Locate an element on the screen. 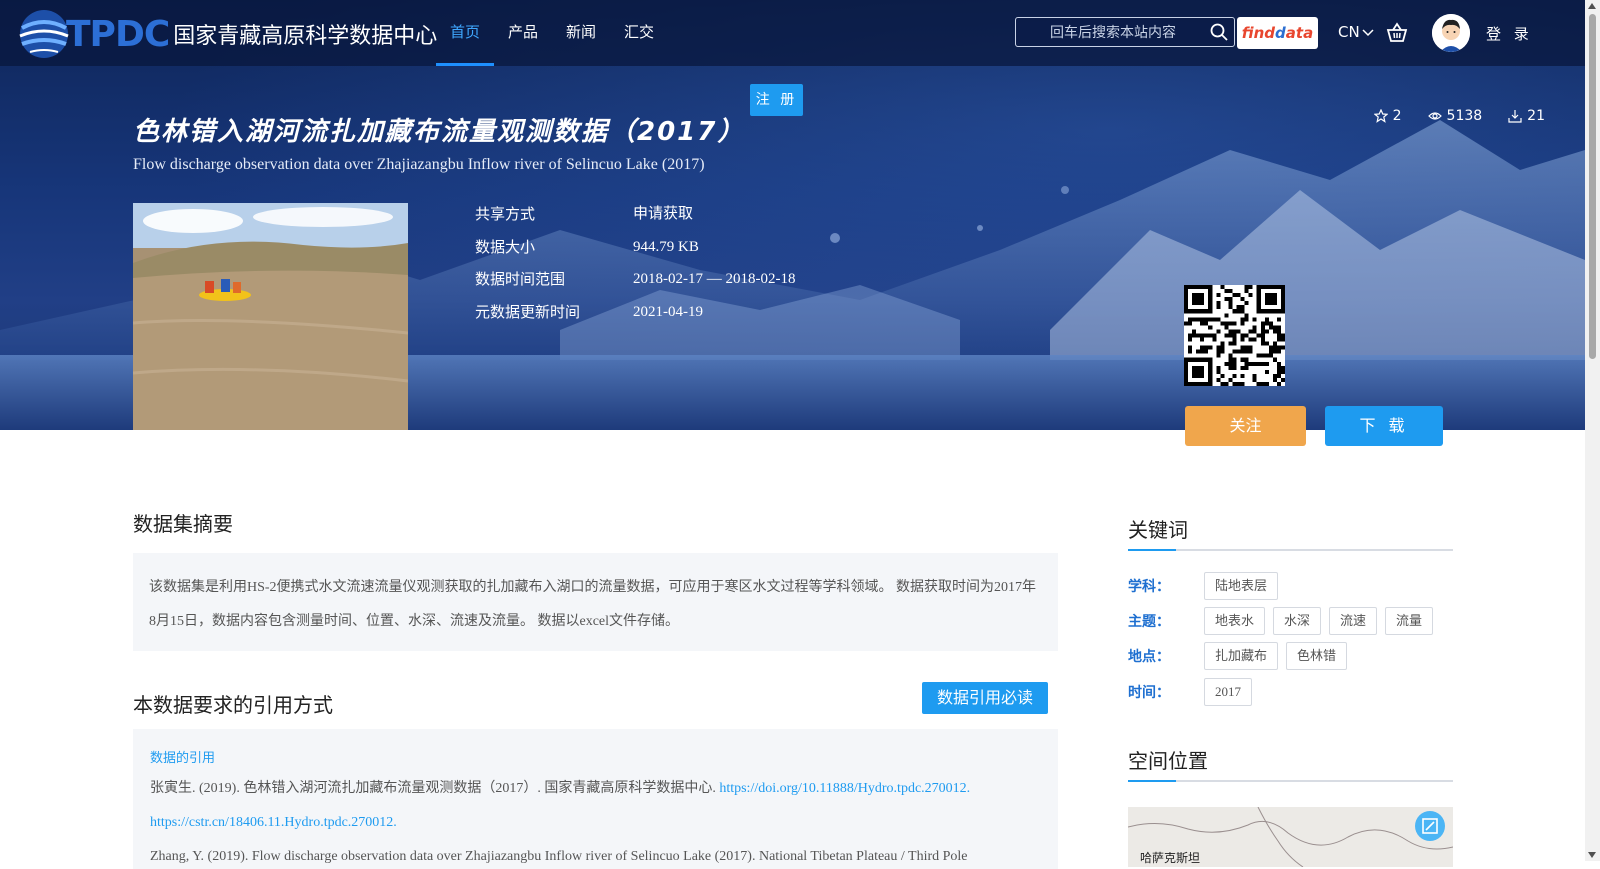 The image size is (1600, 869). keyword-tag: 流速 is located at coordinates (1353, 621).